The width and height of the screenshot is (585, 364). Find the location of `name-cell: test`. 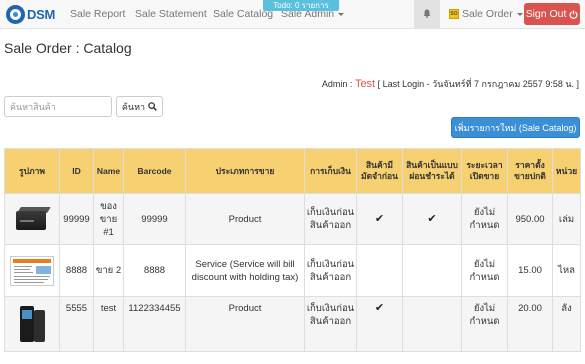

name-cell: test is located at coordinates (108, 324).